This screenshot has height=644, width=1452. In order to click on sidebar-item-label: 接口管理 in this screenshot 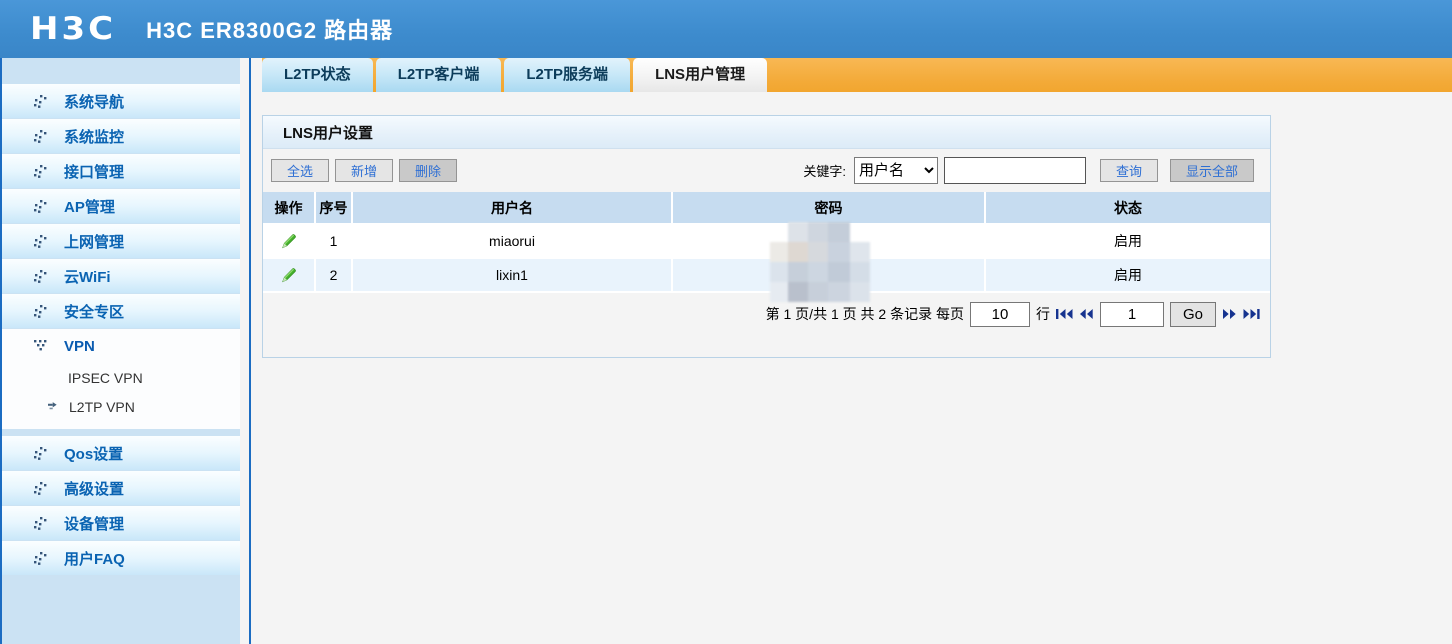, I will do `click(94, 172)`.